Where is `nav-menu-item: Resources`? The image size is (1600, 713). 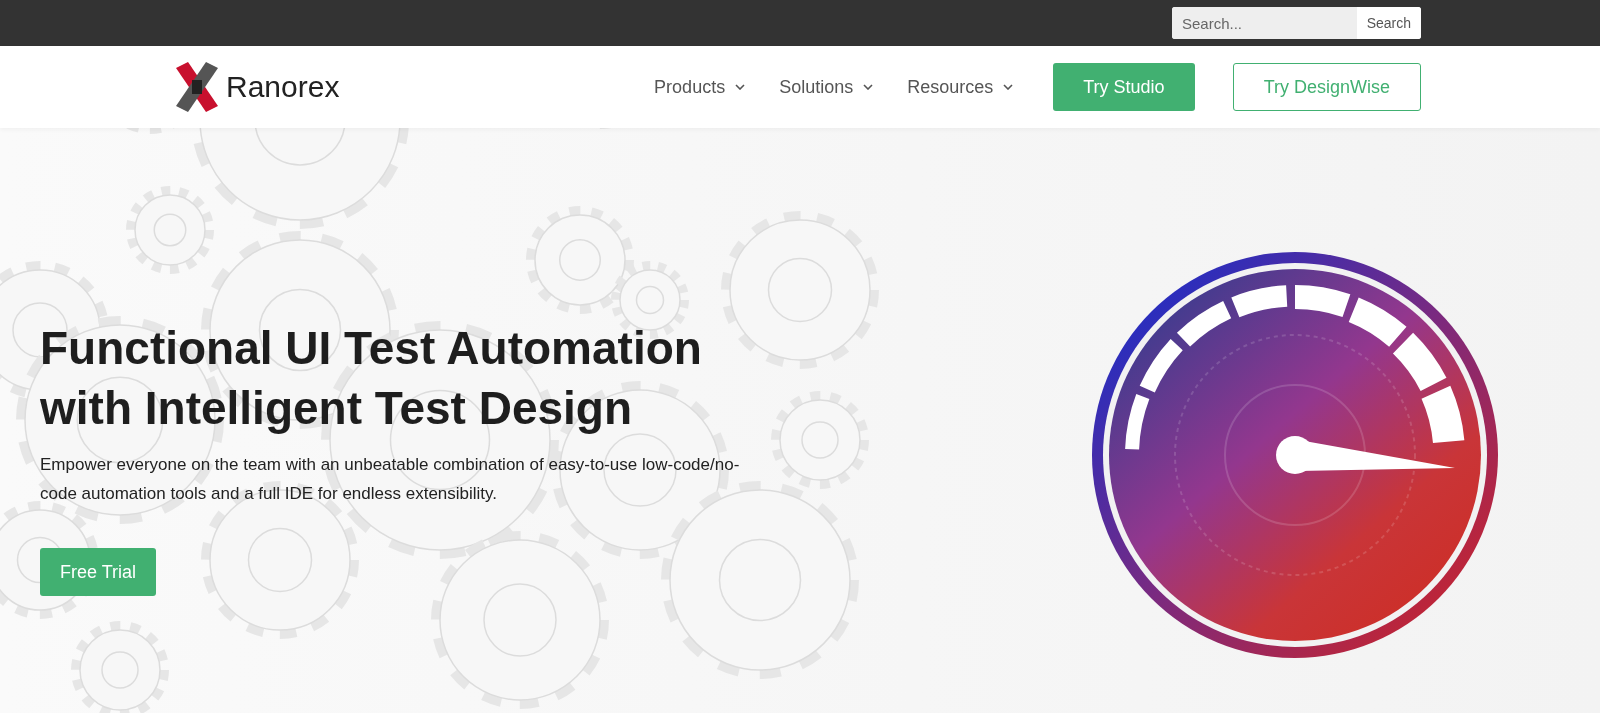
nav-menu-item: Resources is located at coordinates (960, 87).